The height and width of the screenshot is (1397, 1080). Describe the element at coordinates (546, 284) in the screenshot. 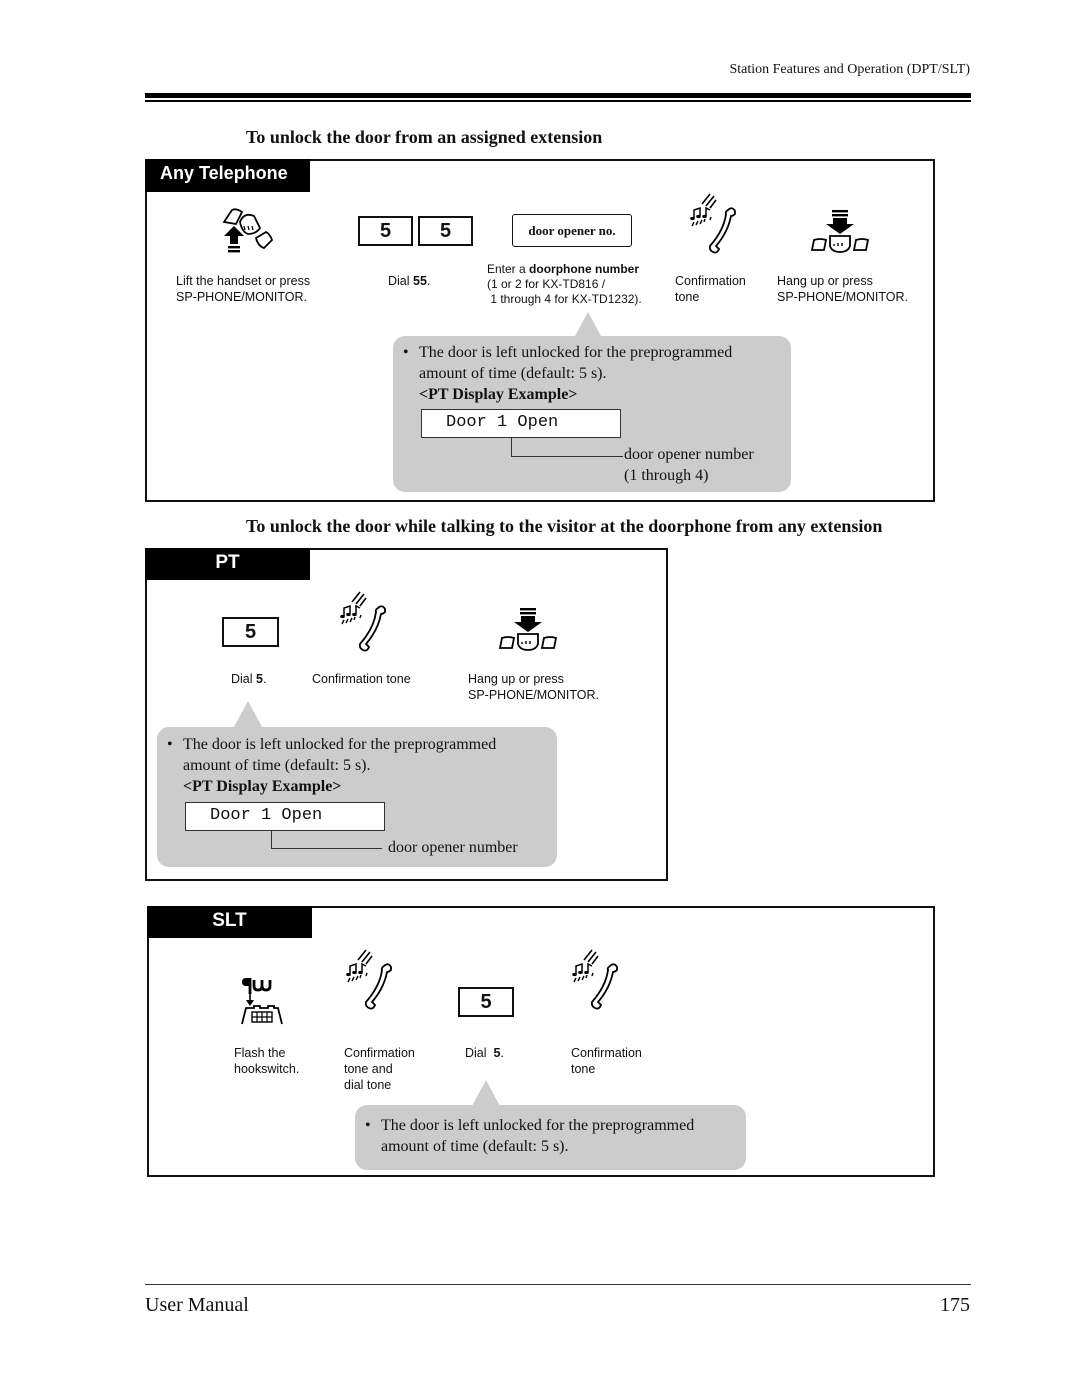

I see `caption-line: (1 or 2 for KX-TD816 /` at that location.